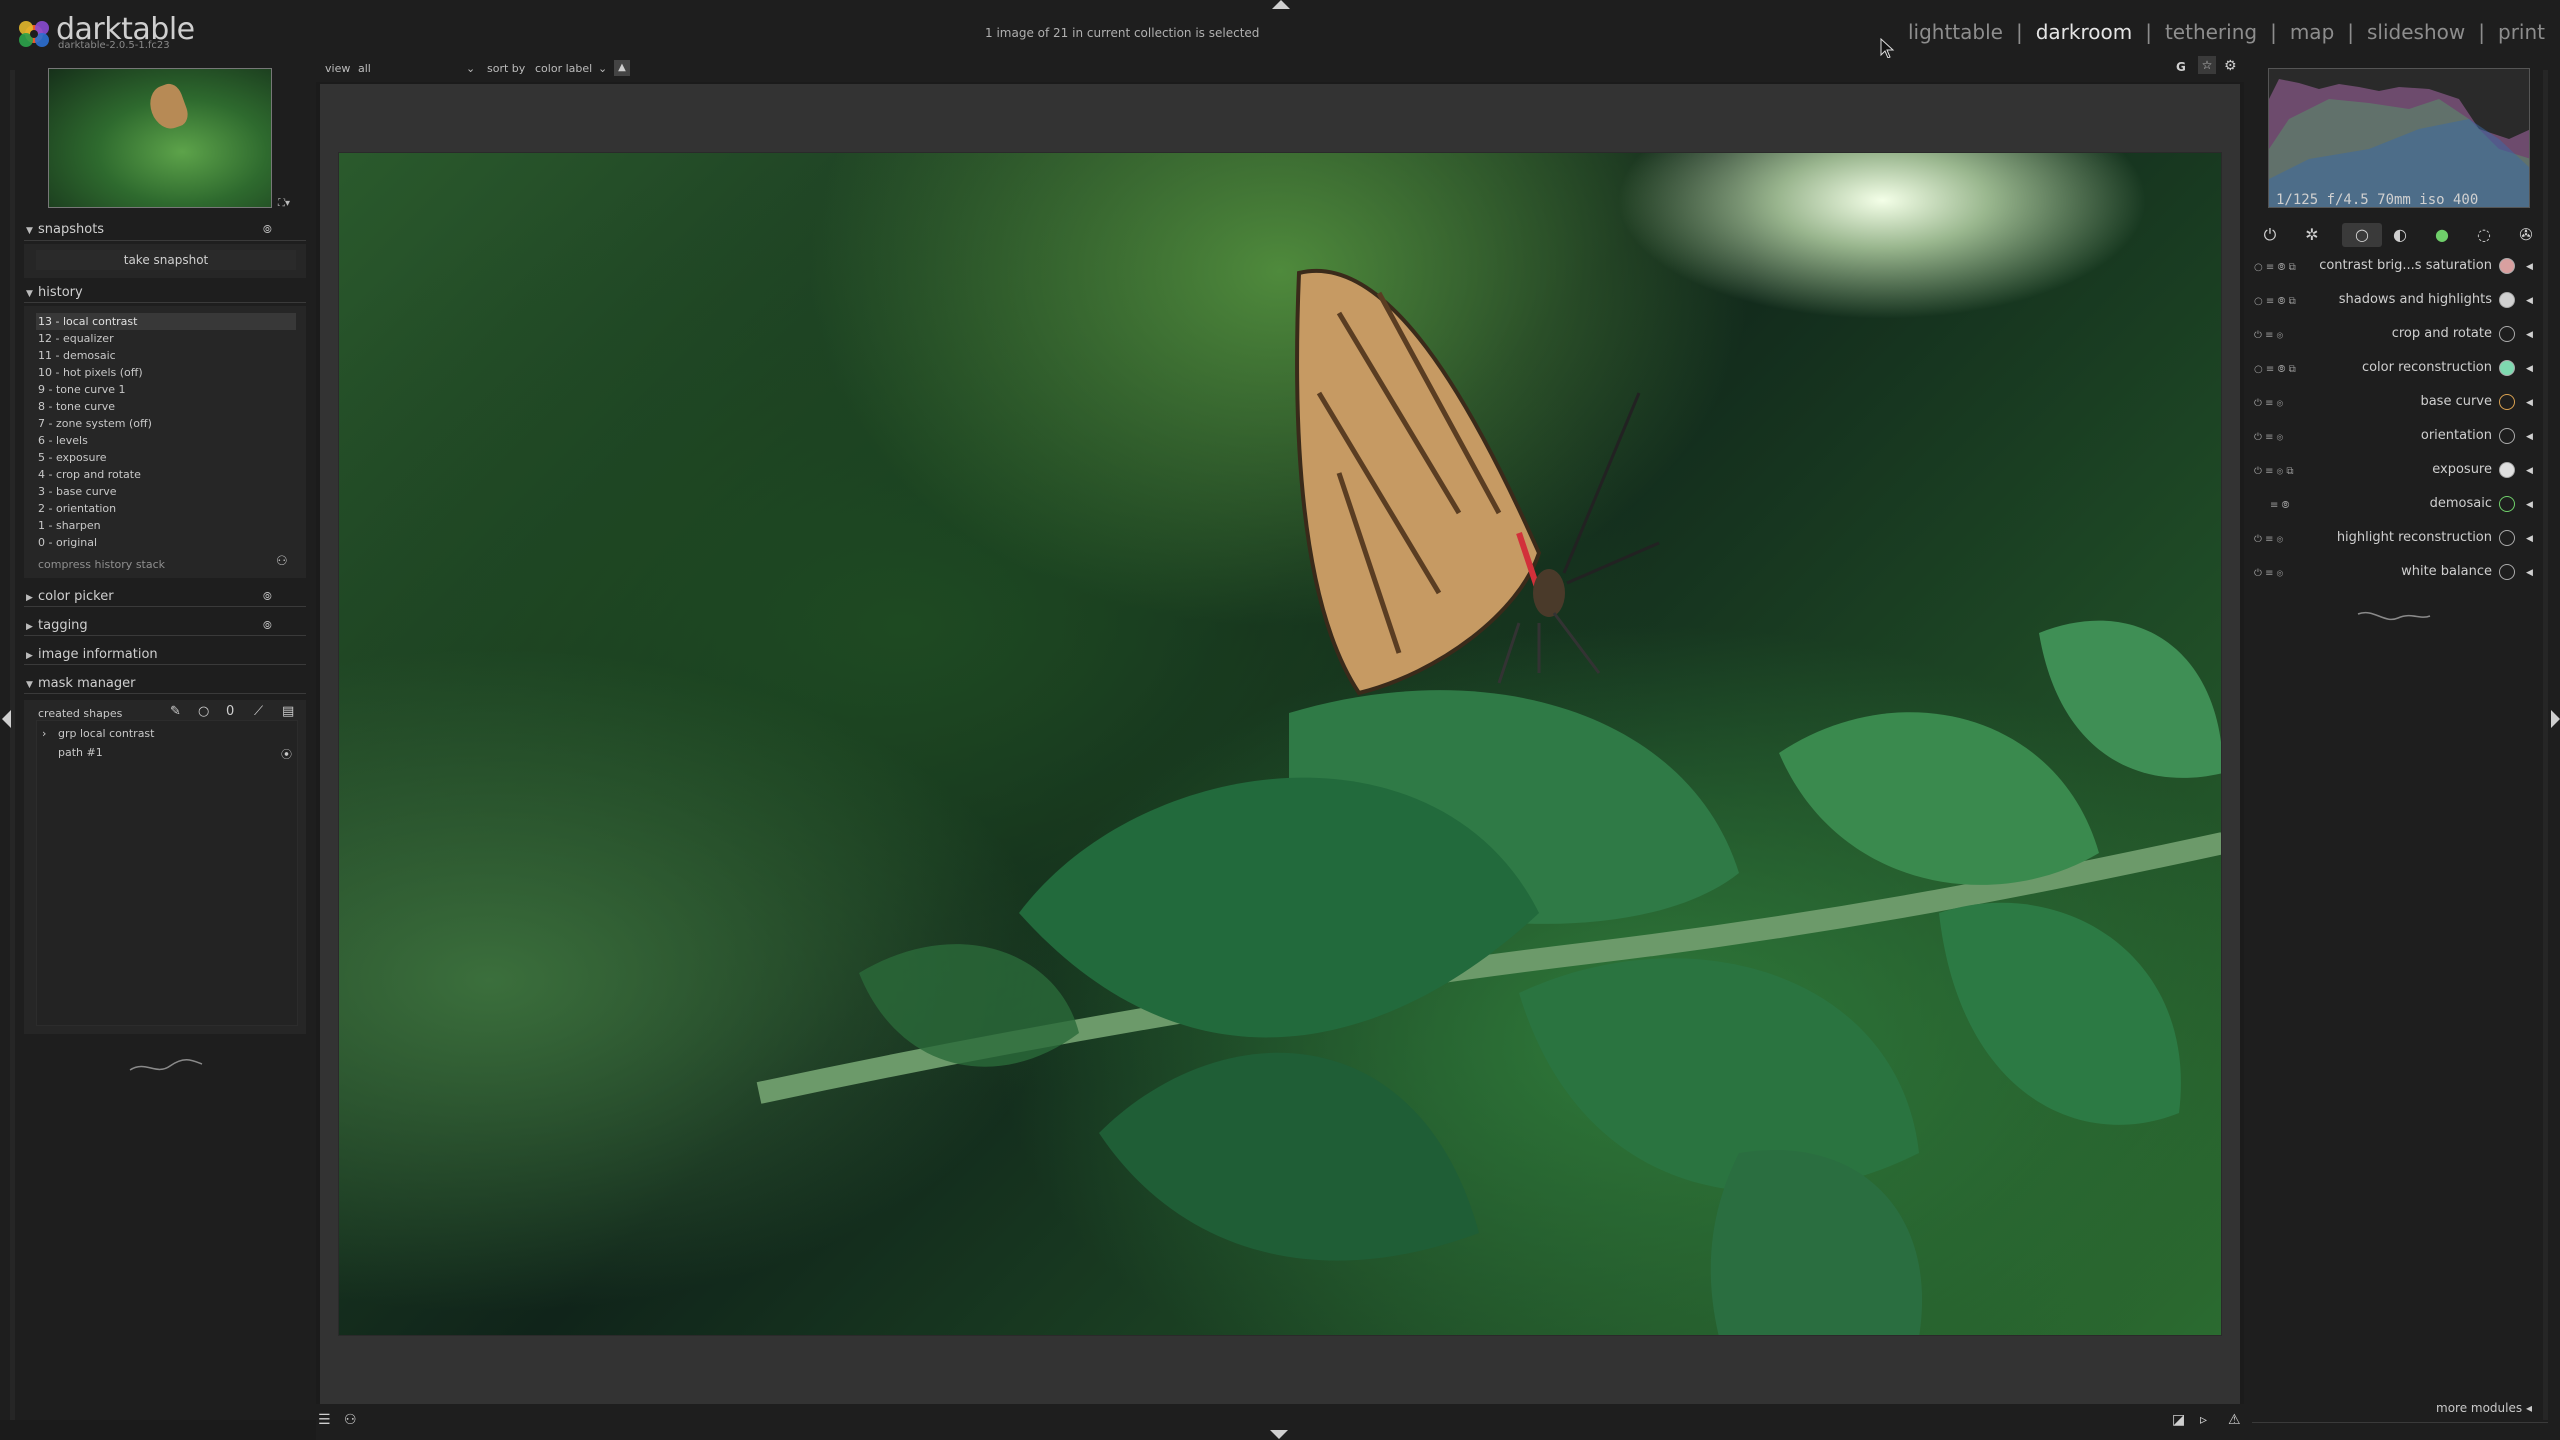  I want to click on module-name: shadows and highlights, so click(2415, 299).